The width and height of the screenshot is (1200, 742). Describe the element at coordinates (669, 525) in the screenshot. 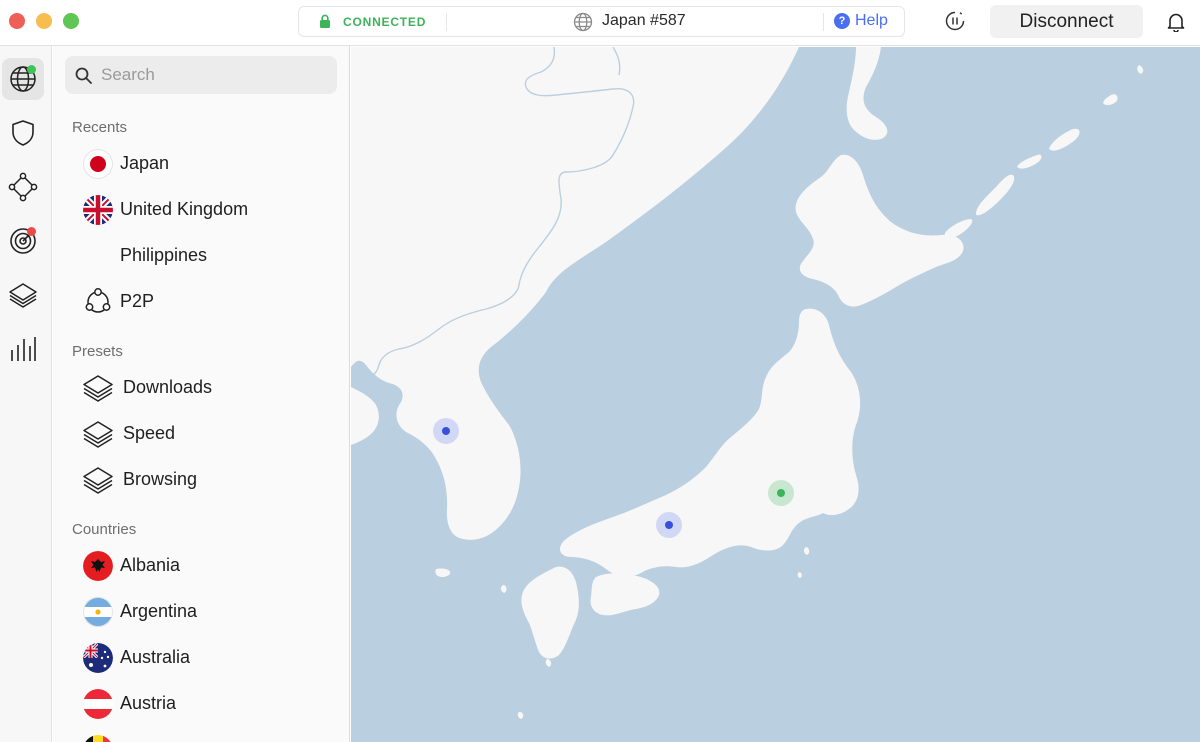

I see `server-marker-osaka` at that location.